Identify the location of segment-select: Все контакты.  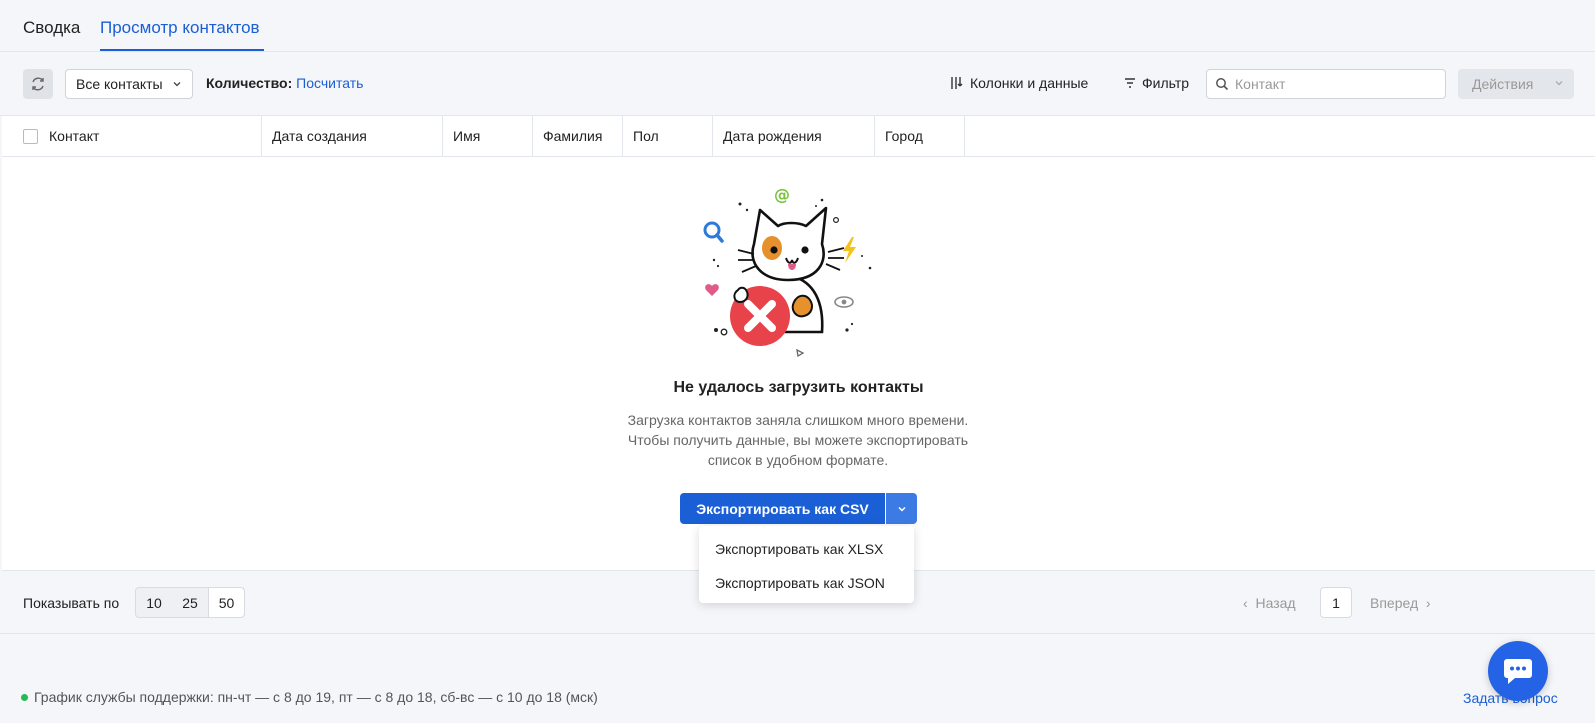
(129, 84).